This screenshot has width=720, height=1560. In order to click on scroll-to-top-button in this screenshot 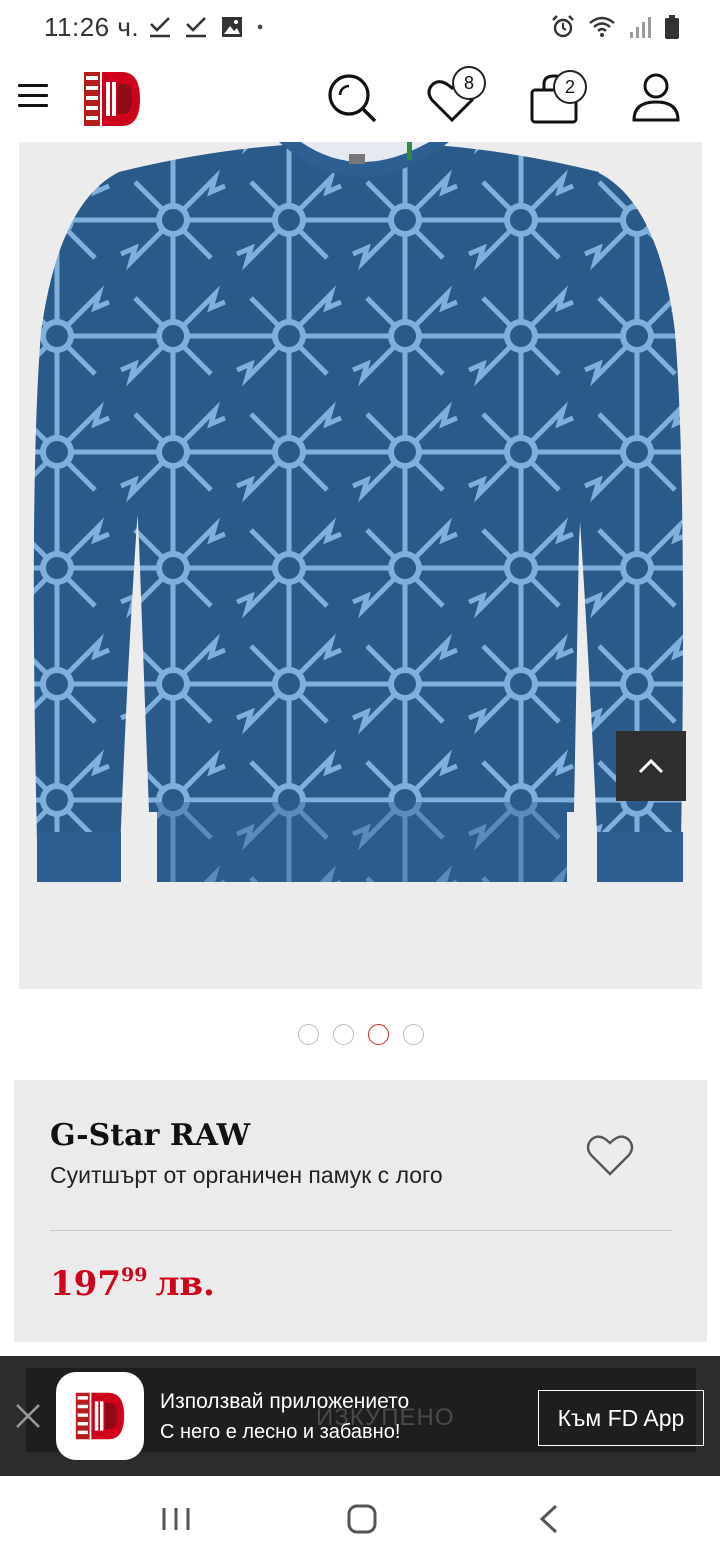, I will do `click(651, 766)`.